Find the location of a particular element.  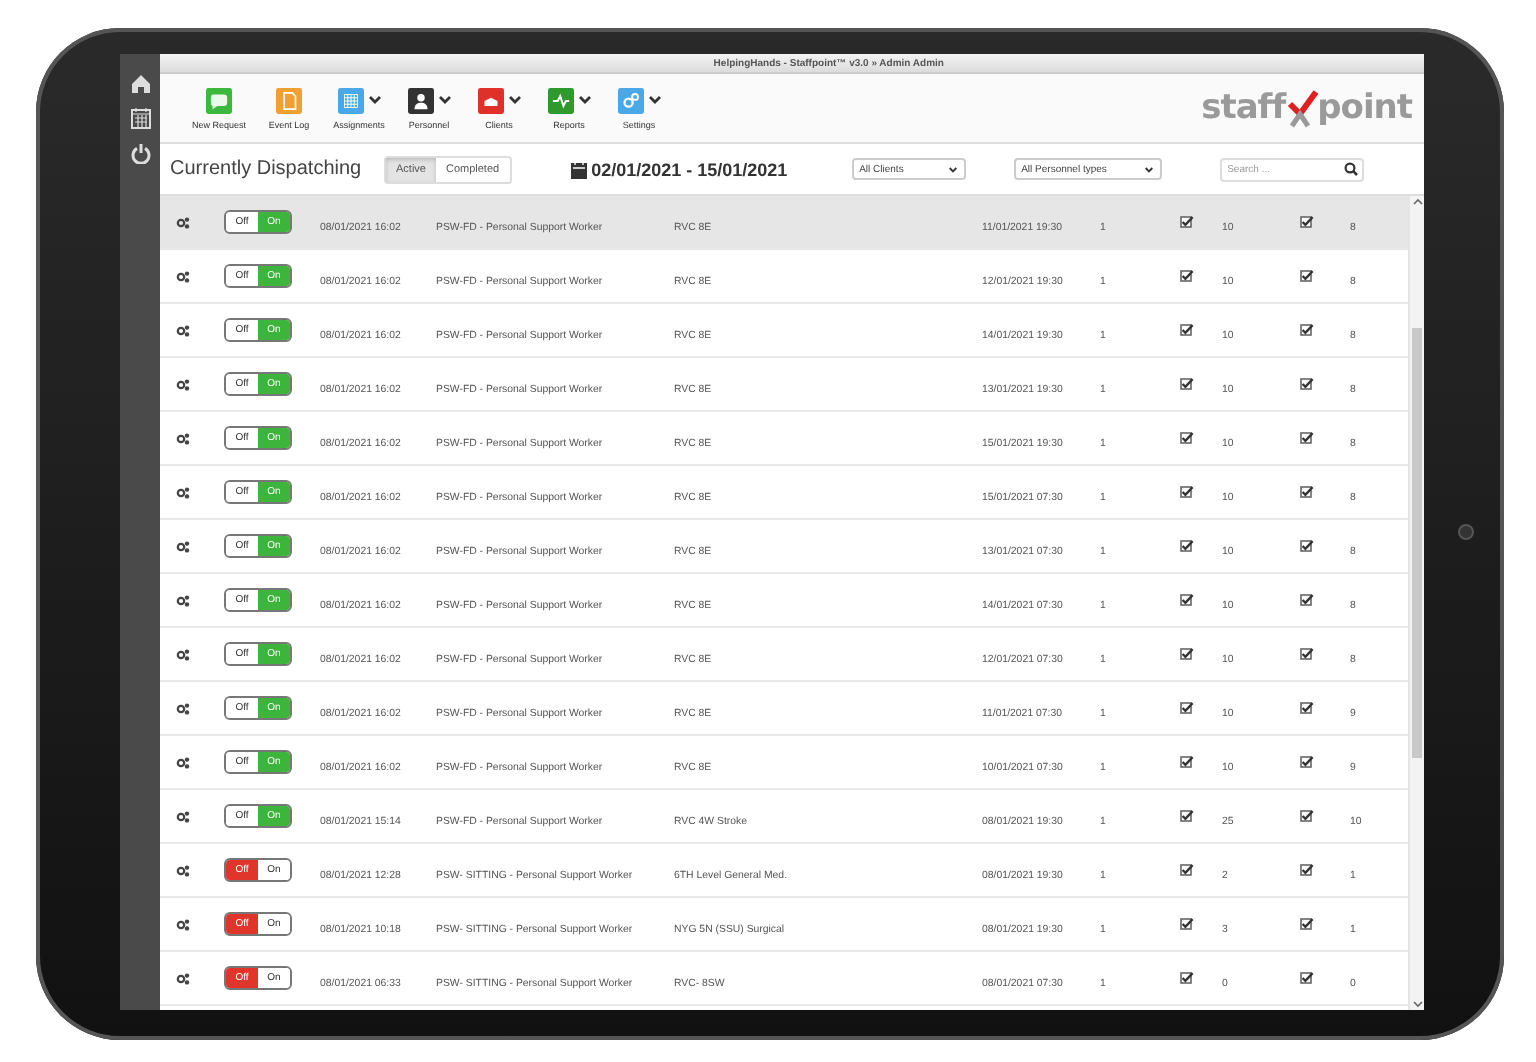

scrollbar is located at coordinates (1416, 603).